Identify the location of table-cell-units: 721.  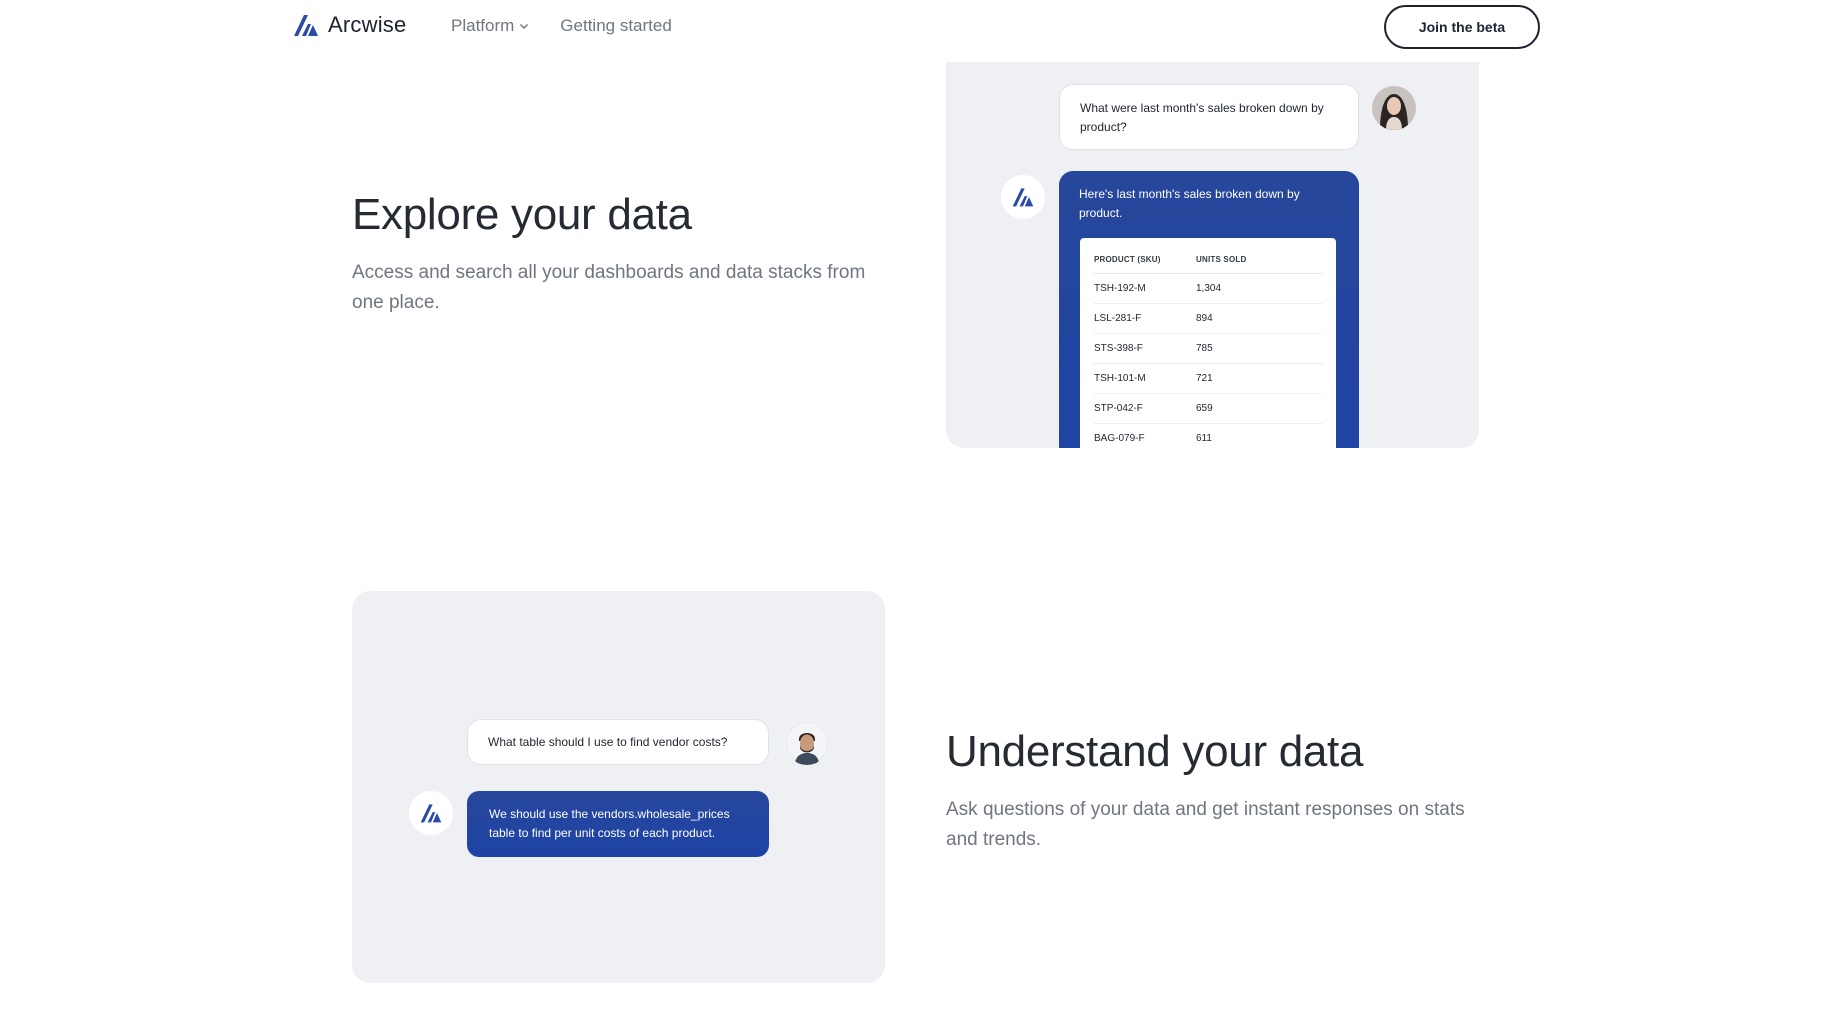
(1204, 378).